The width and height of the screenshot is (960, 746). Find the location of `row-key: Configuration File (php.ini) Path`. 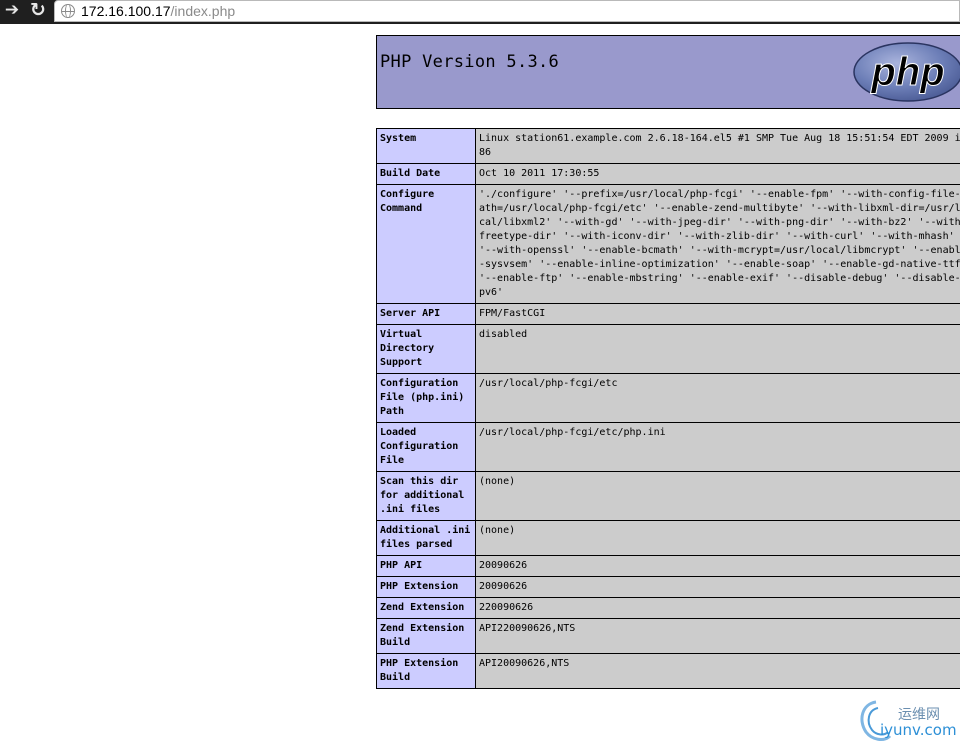

row-key: Configuration File (php.ini) Path is located at coordinates (426, 398).